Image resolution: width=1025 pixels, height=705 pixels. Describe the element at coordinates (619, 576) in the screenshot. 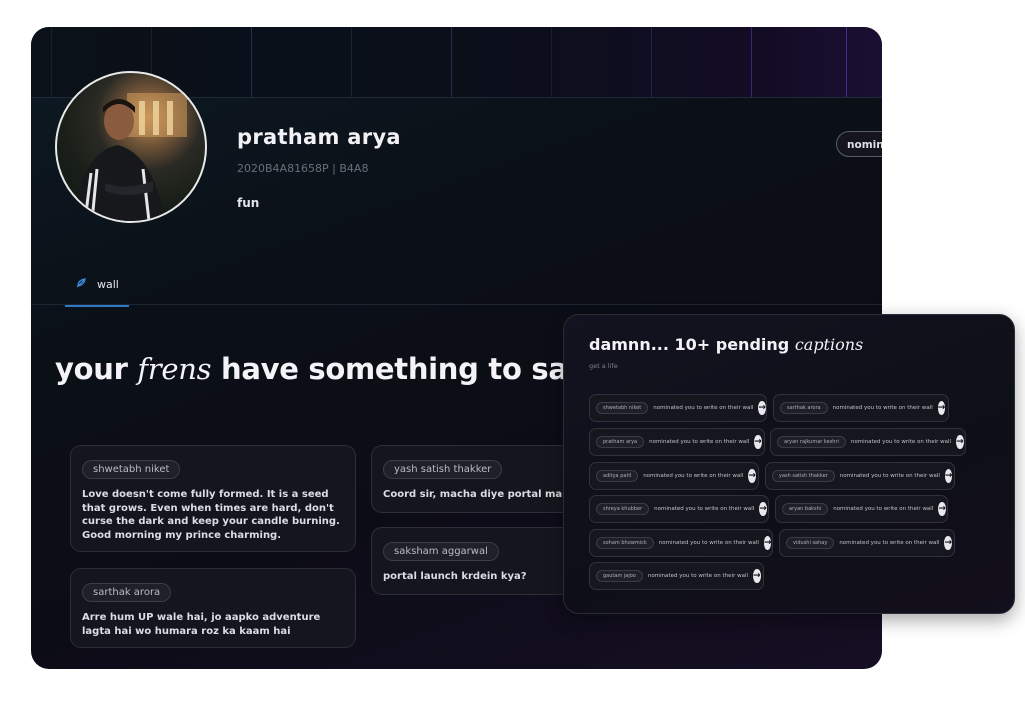

I see `nominator-chip: gautam jajoo` at that location.